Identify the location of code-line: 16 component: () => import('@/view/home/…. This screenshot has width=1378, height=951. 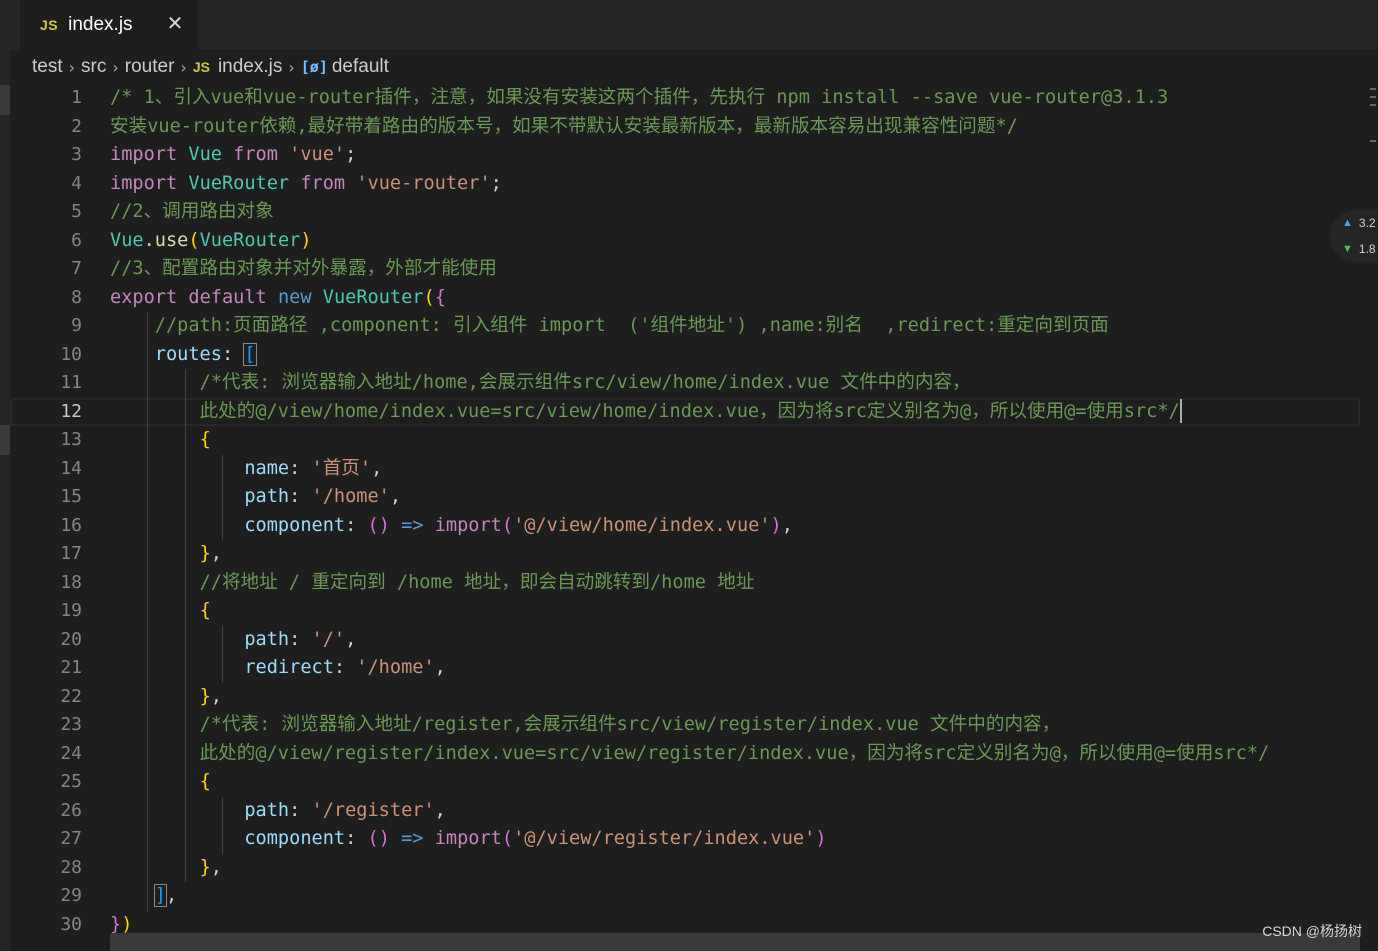
(685, 526).